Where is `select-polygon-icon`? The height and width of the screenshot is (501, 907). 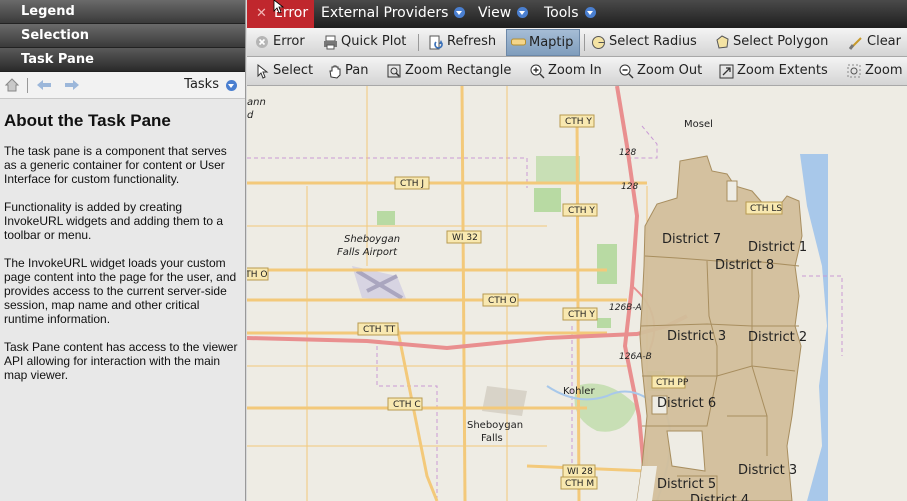 select-polygon-icon is located at coordinates (722, 42).